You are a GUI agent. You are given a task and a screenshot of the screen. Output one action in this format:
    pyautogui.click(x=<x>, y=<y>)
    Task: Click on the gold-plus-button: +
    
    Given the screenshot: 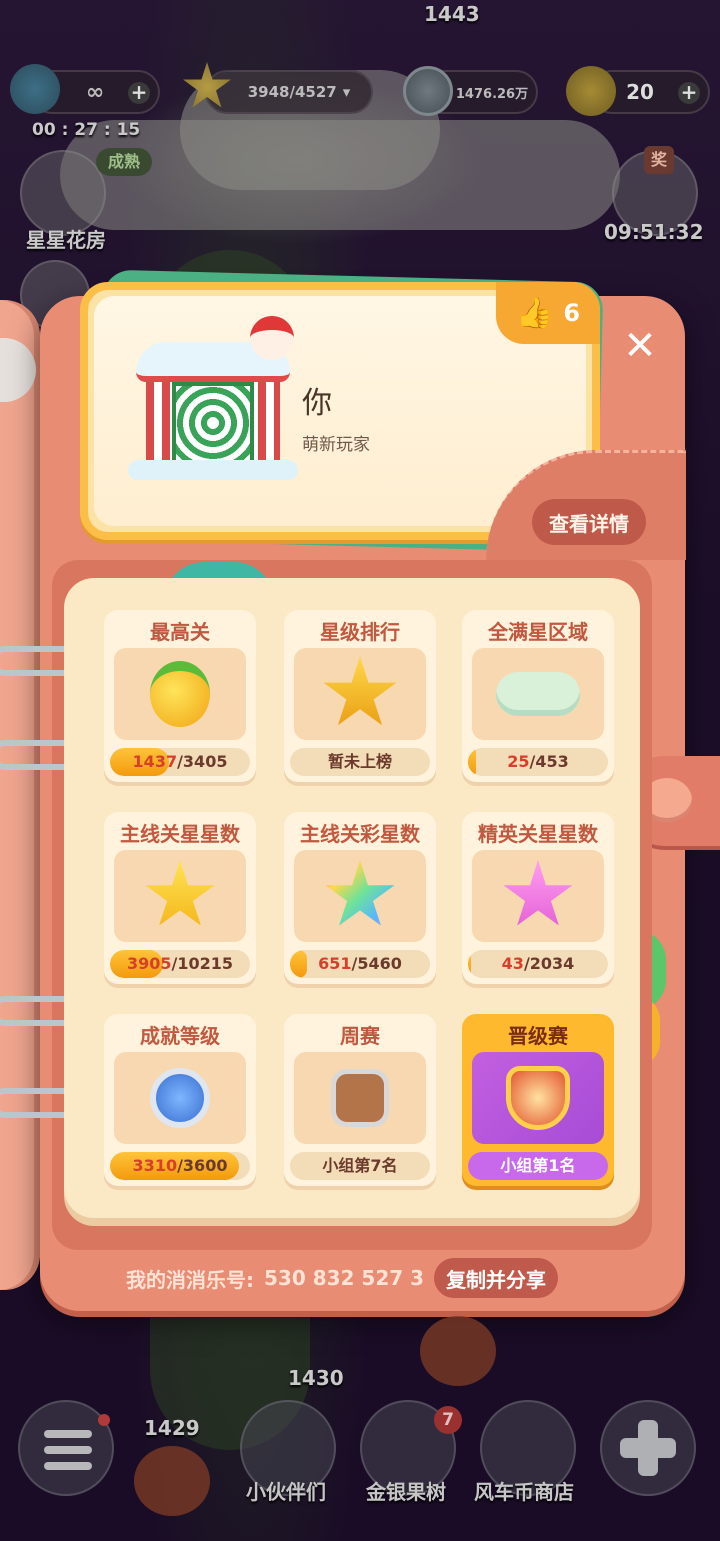 What is the action you would take?
    pyautogui.click(x=689, y=93)
    